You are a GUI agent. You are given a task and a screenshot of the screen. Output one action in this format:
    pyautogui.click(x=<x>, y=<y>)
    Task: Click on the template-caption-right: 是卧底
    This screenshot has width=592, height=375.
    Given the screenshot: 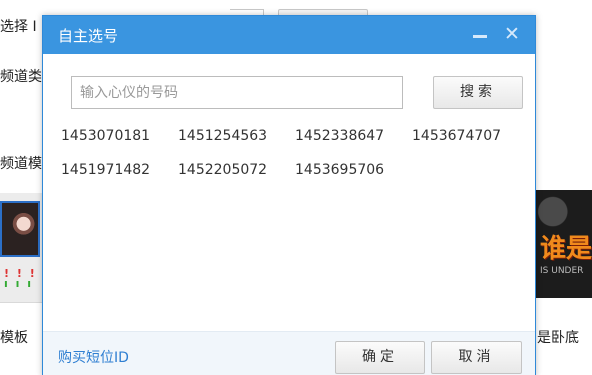 What is the action you would take?
    pyautogui.click(x=558, y=338)
    